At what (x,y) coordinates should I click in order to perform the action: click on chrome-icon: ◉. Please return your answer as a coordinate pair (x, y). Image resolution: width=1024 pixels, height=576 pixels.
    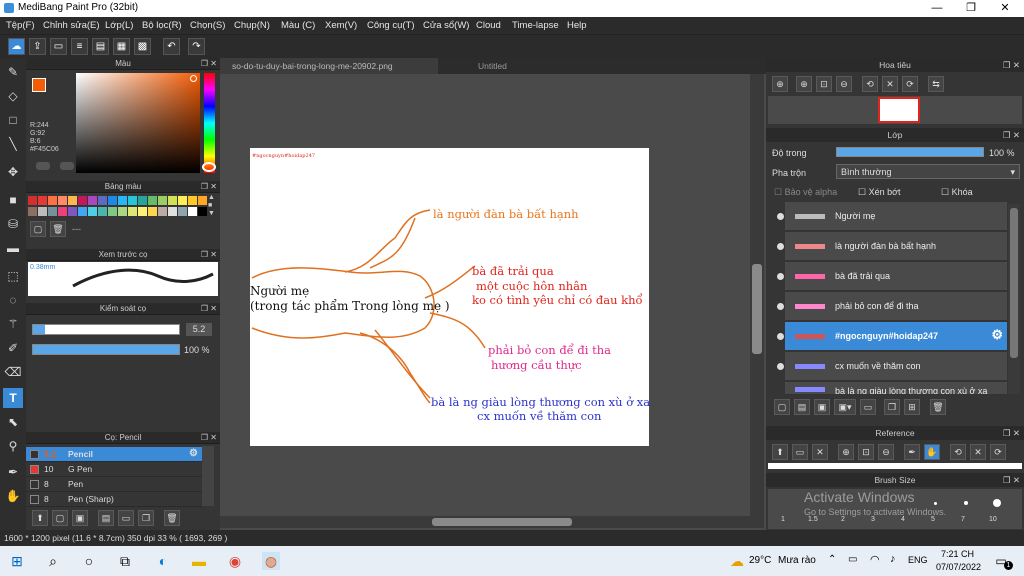
    Looking at the image, I should click on (235, 561).